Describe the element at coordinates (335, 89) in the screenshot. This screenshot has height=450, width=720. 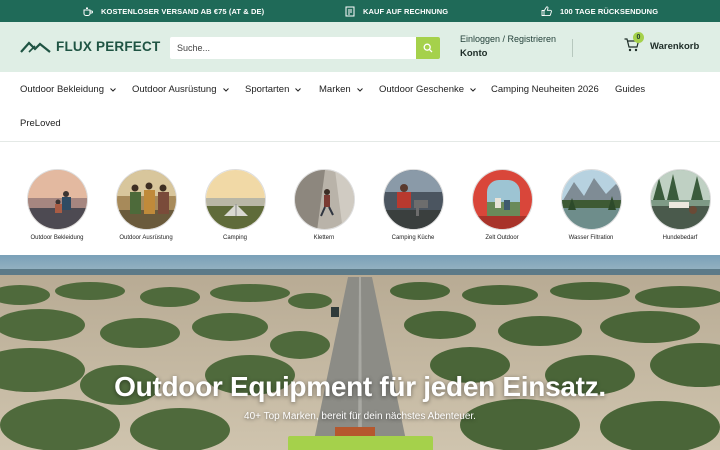
I see `nav-item-label: Marken` at that location.